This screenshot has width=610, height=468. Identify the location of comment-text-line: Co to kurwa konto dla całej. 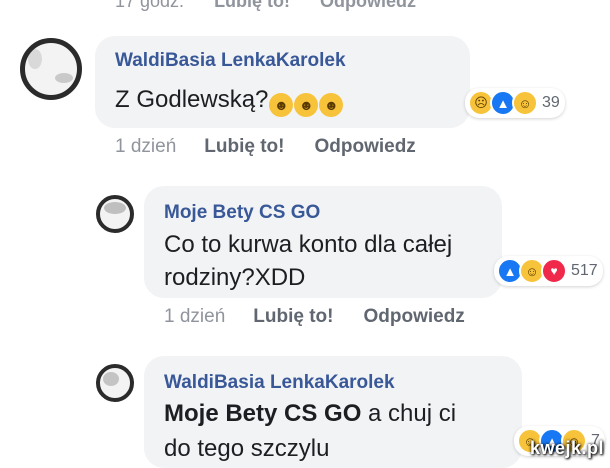
(308, 244).